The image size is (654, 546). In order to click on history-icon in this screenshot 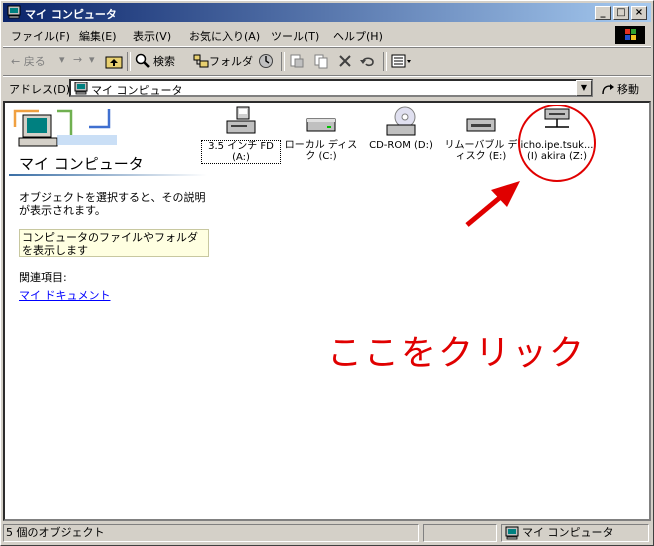, I will do `click(266, 61)`.